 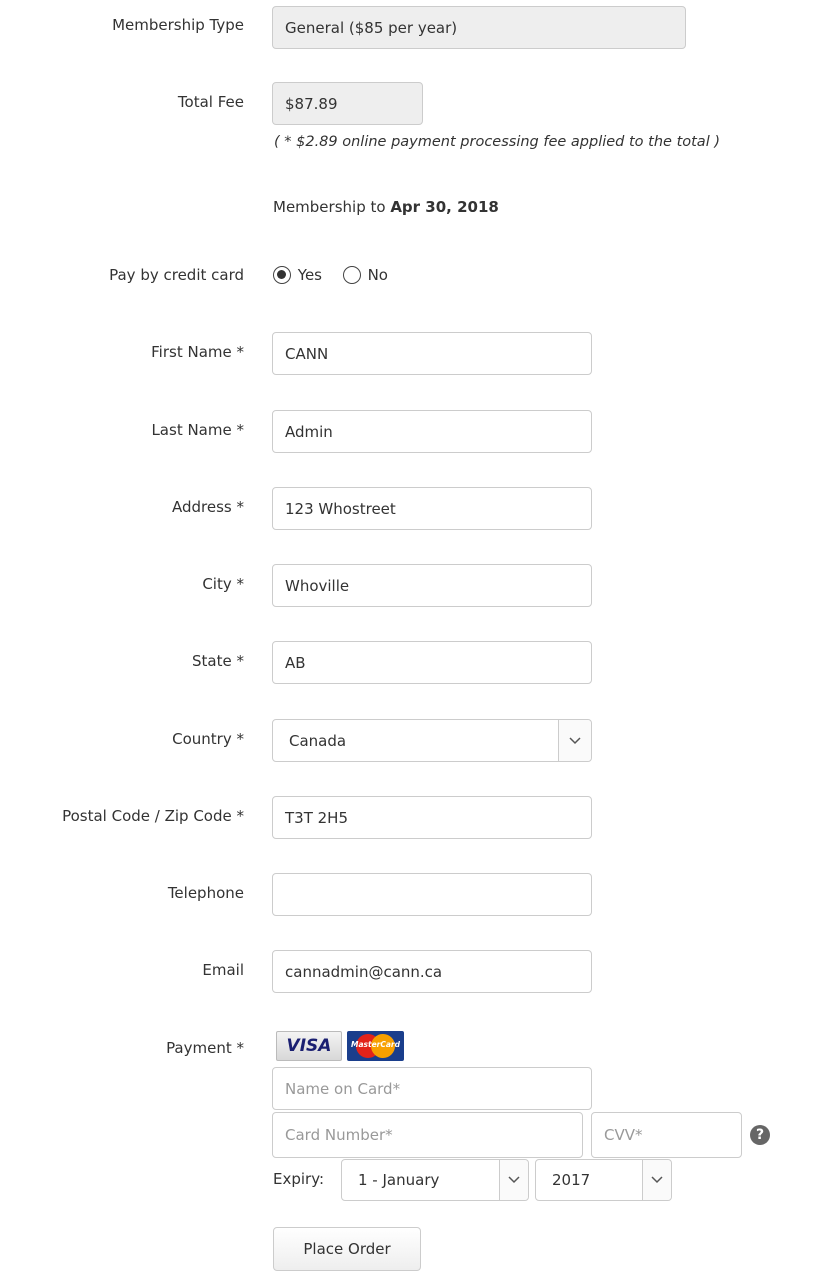 I want to click on membership-type-label: Membership Type, so click(x=178, y=25).